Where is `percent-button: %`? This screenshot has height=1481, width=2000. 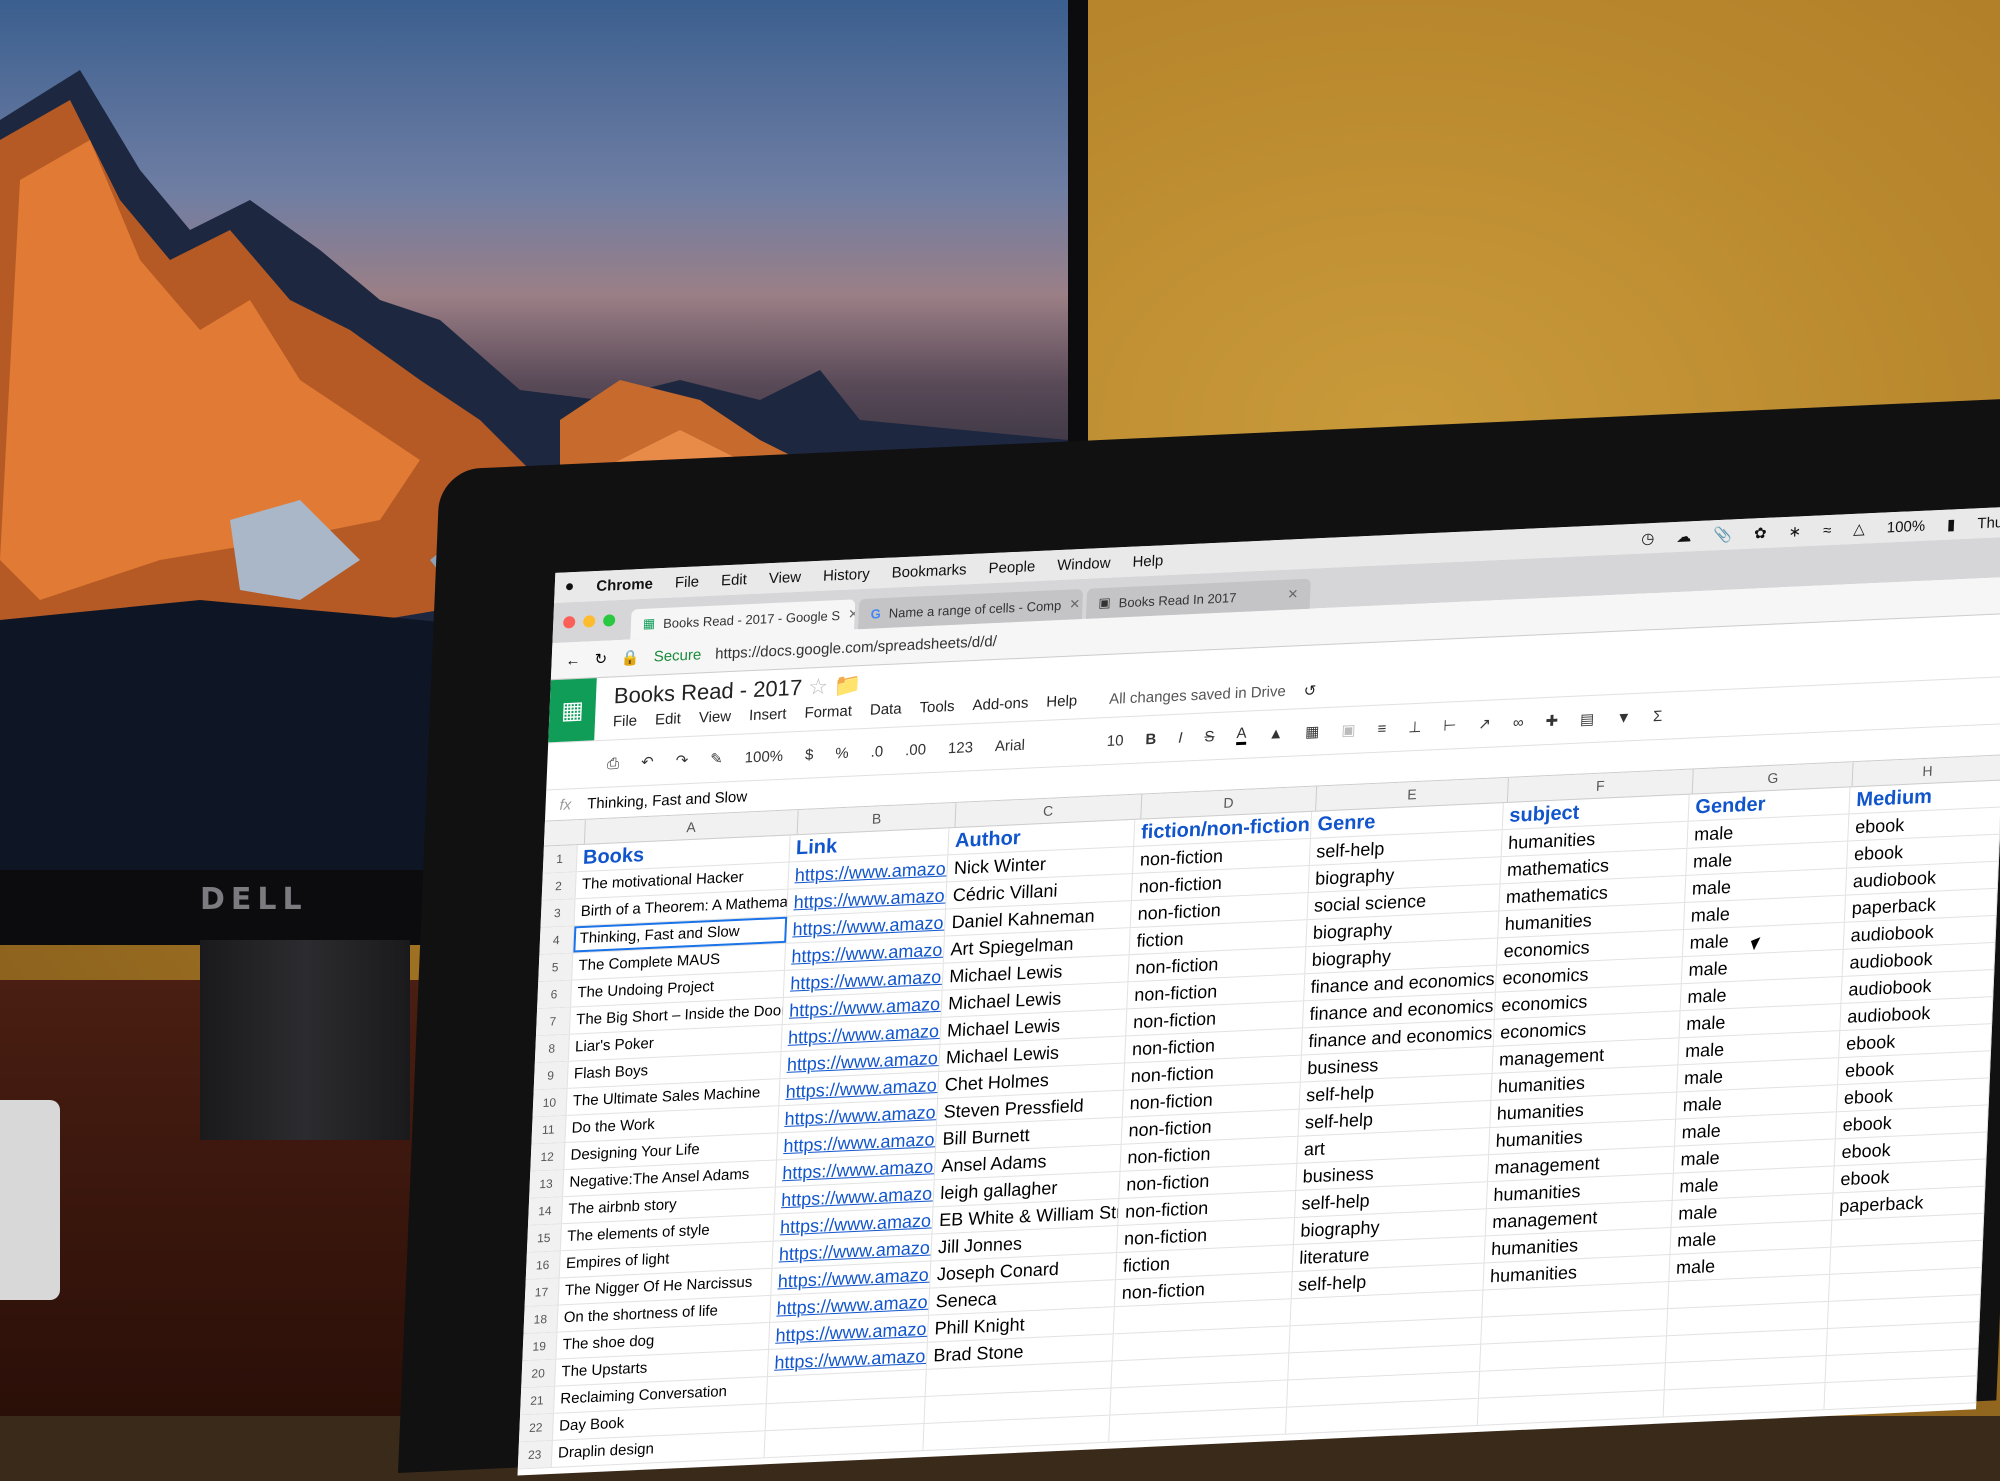
percent-button: % is located at coordinates (842, 753).